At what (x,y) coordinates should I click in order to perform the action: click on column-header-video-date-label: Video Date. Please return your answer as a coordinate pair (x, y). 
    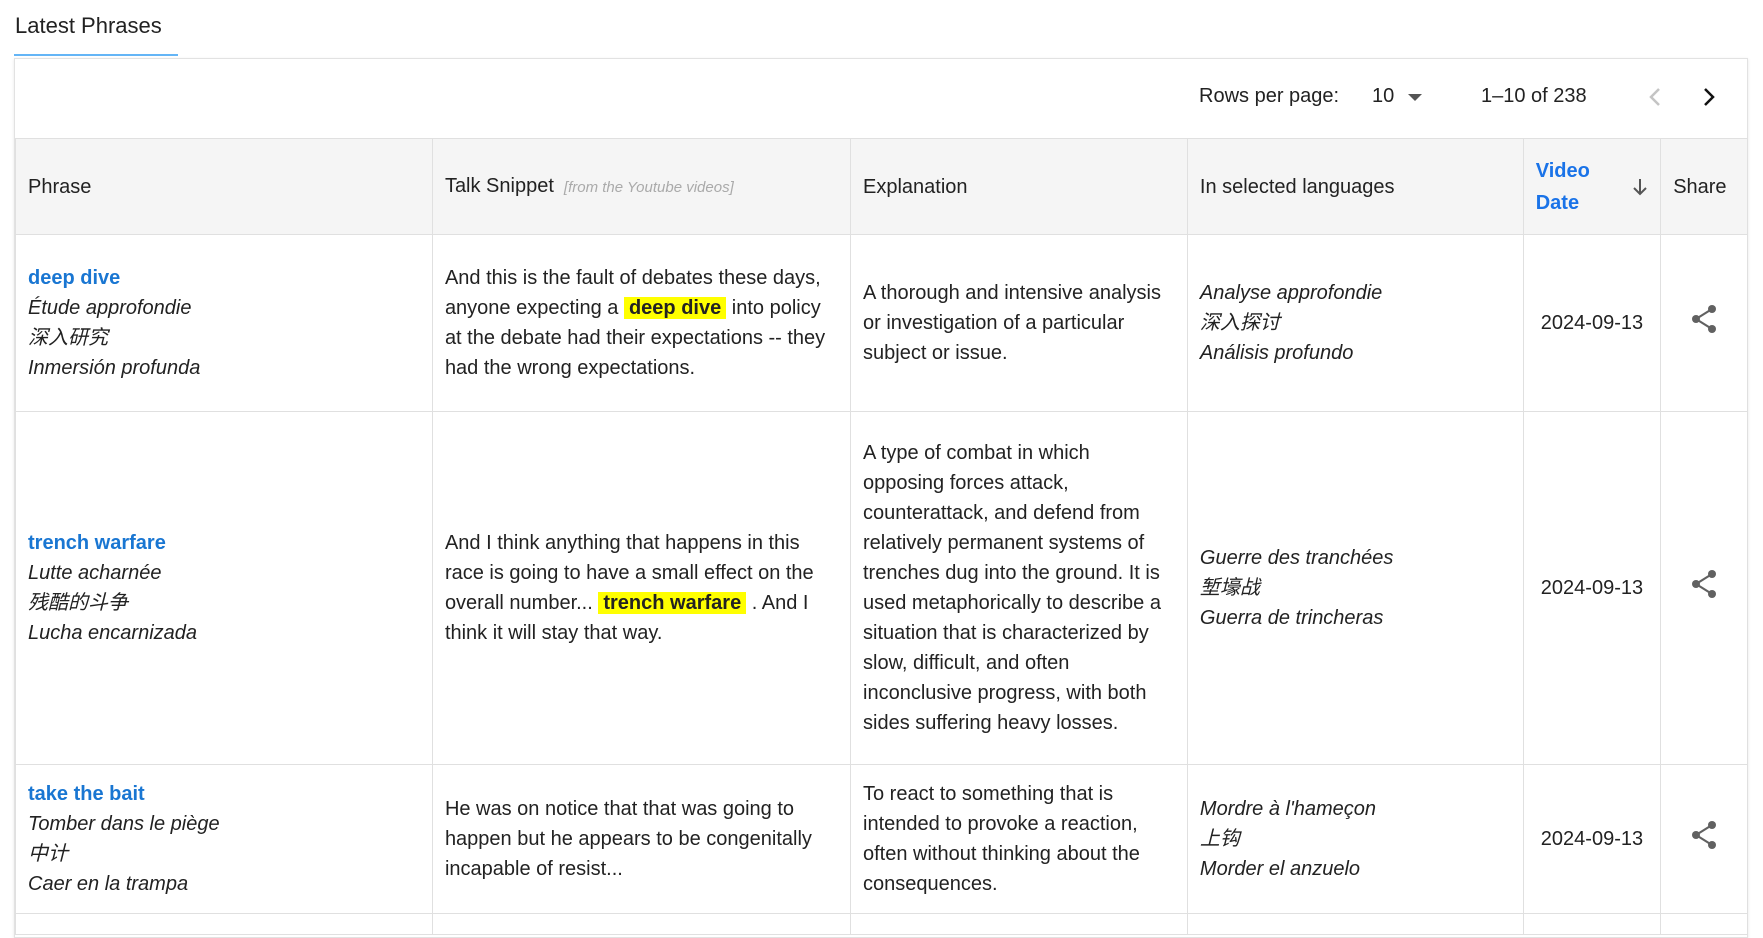
    Looking at the image, I should click on (1562, 186).